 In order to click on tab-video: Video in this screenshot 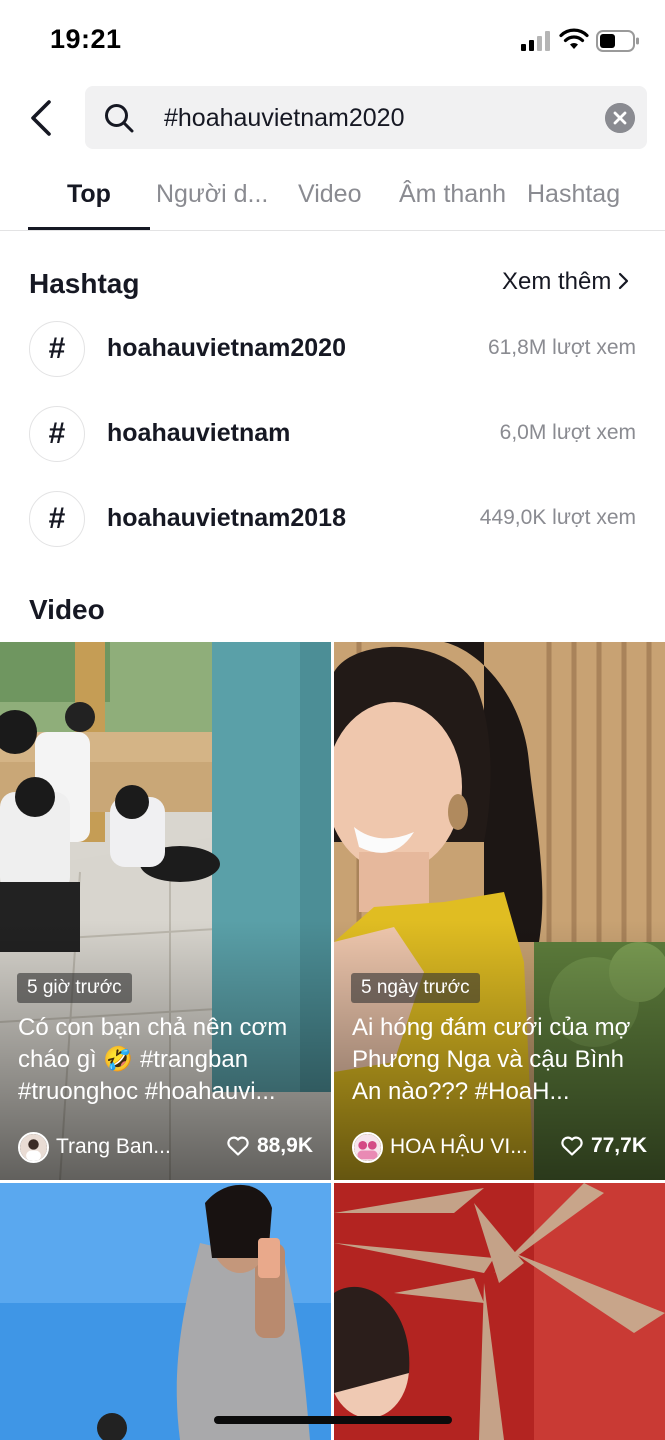, I will do `click(330, 194)`.